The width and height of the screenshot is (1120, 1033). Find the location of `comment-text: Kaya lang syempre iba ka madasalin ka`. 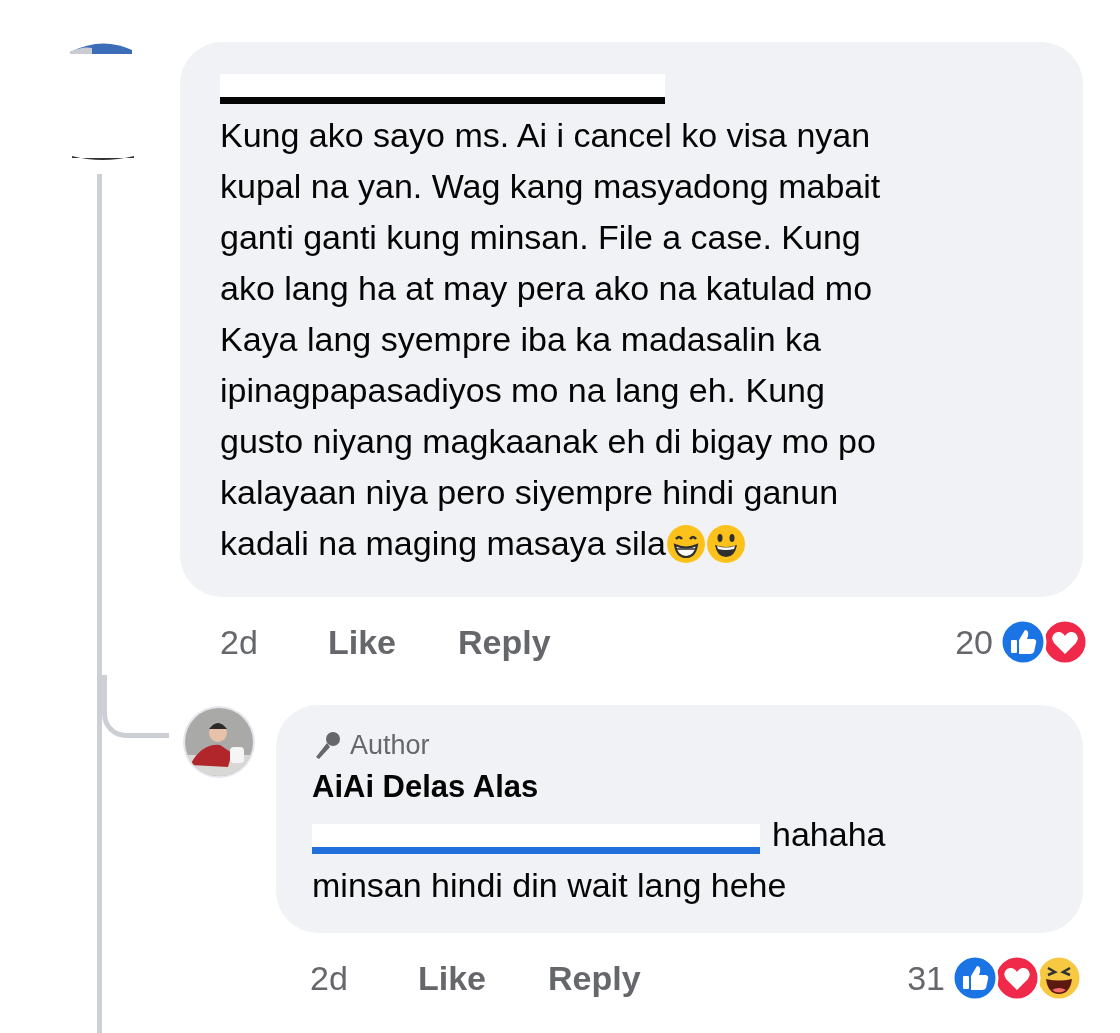

comment-text: Kaya lang syempre iba ka madasalin ka is located at coordinates (520, 339).